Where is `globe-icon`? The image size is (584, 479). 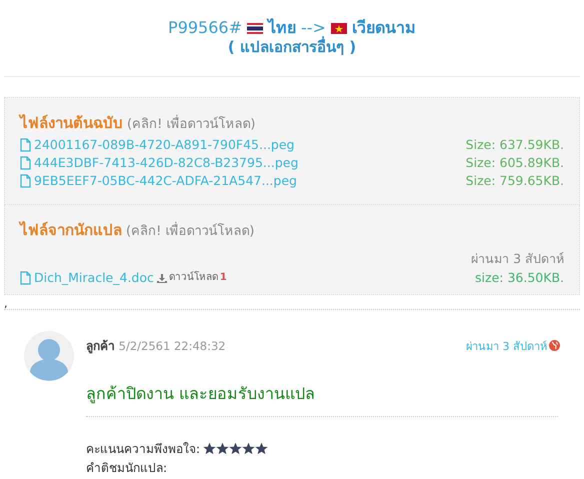
globe-icon is located at coordinates (554, 345).